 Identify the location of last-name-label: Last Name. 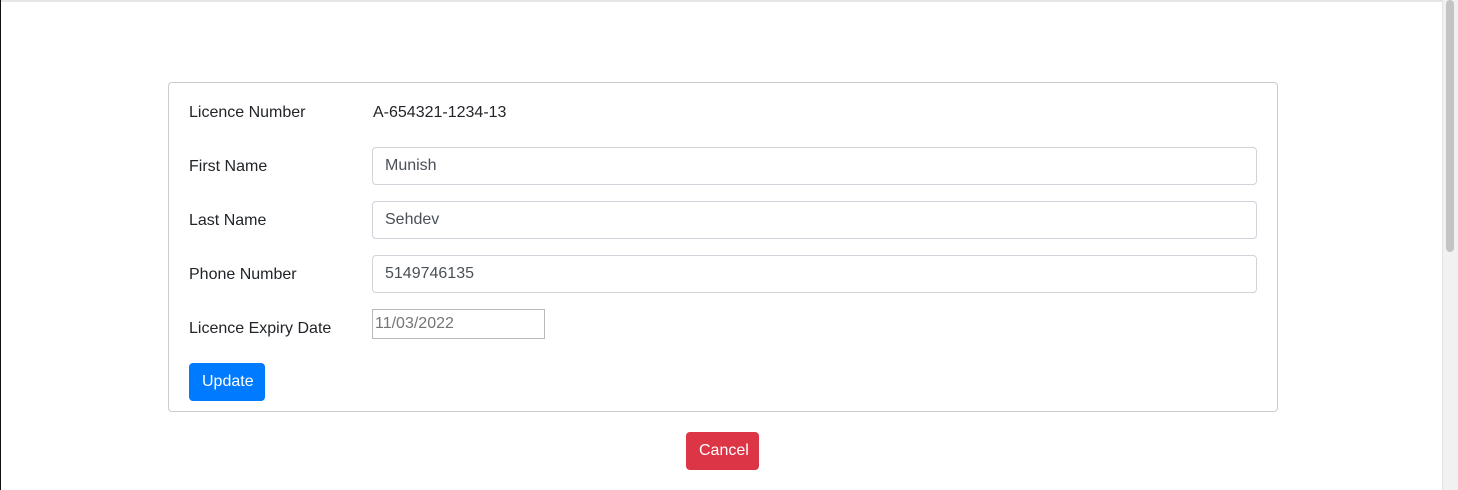
(228, 220).